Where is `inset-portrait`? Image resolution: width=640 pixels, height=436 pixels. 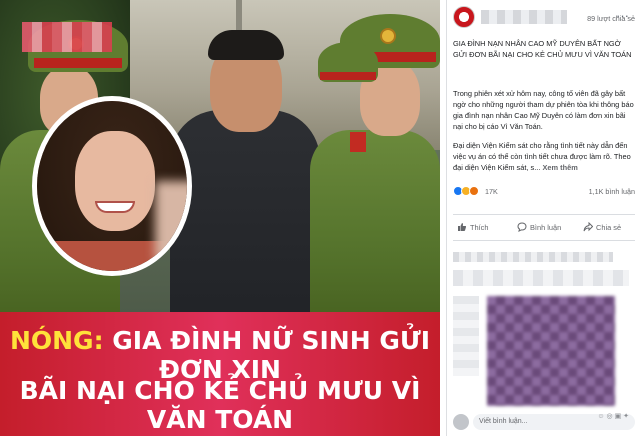
inset-portrait is located at coordinates (112, 186).